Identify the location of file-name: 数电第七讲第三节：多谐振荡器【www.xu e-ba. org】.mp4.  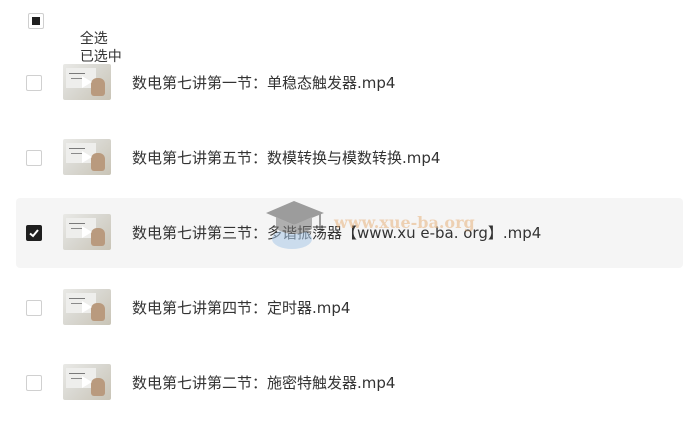
(336, 233).